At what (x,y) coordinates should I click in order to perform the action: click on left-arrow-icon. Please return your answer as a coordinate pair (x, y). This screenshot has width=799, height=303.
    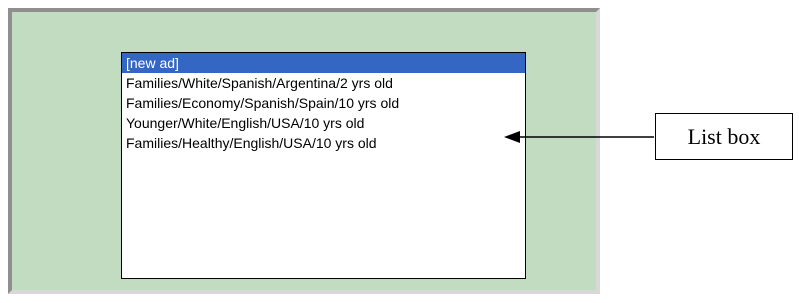
    Looking at the image, I should click on (579, 137).